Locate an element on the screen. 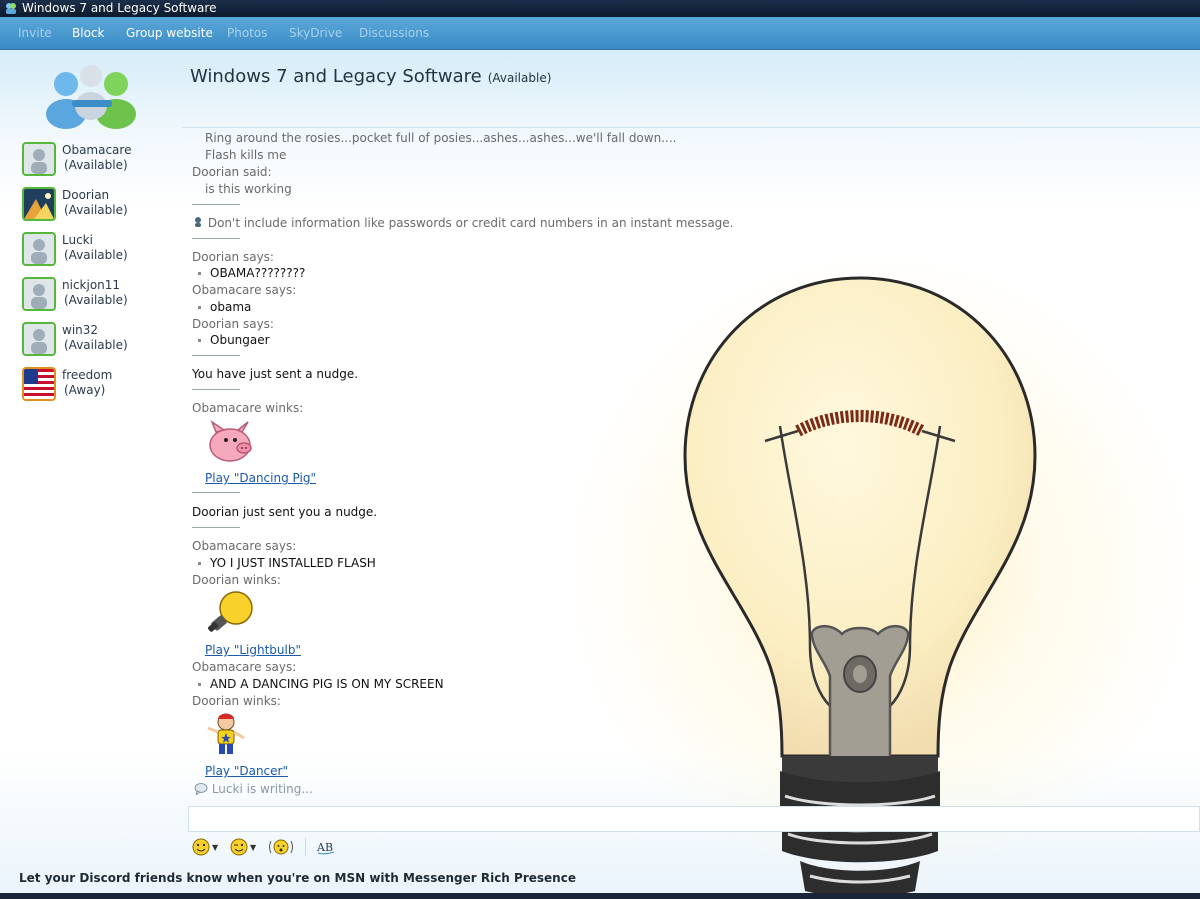 The image size is (1200, 899). nudge-button is located at coordinates (281, 847).